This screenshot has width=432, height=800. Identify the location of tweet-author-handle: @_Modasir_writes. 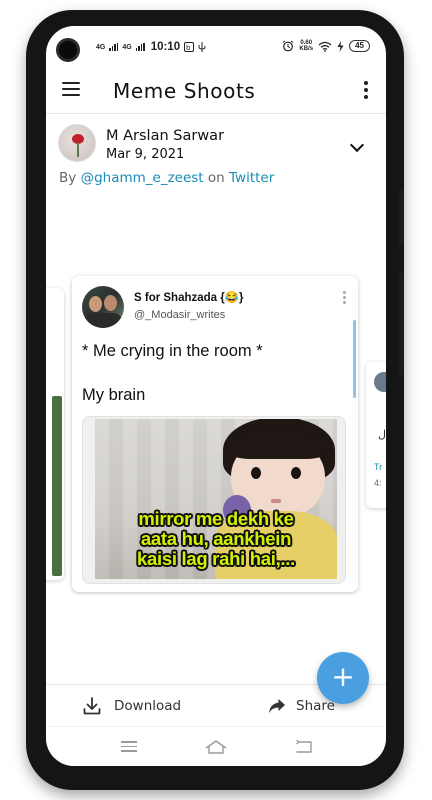
(179, 315).